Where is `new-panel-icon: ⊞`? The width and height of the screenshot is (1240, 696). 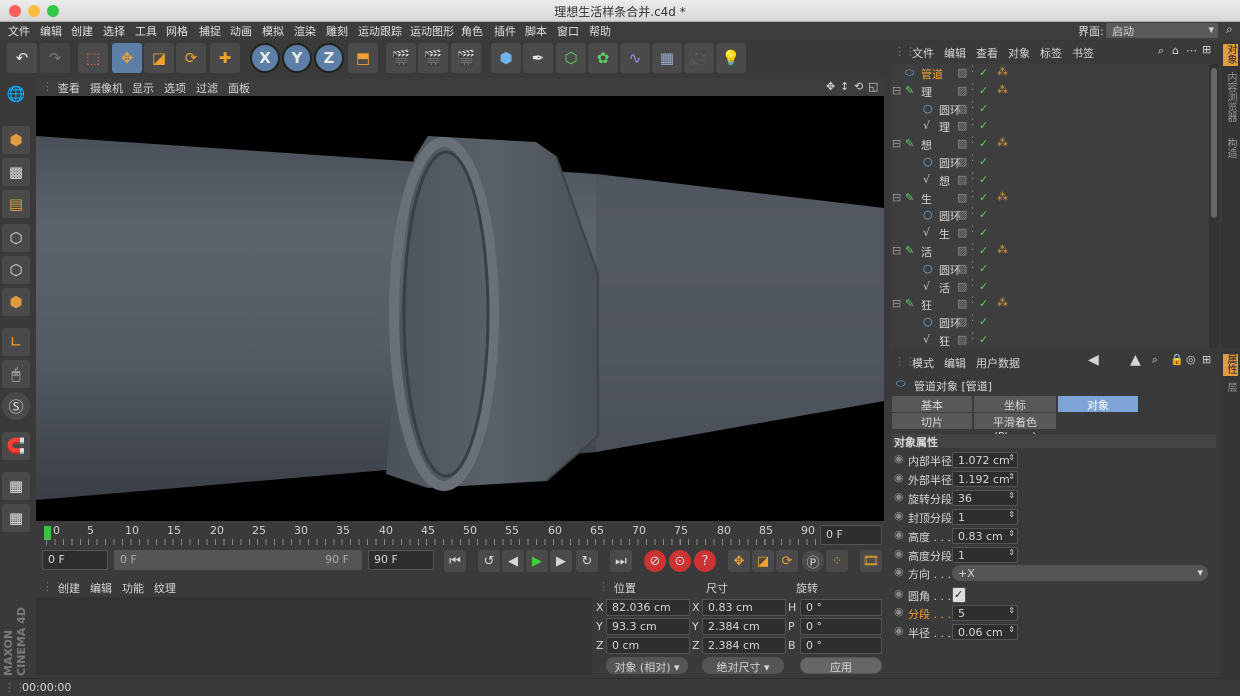
new-panel-icon: ⊞ is located at coordinates (1206, 359).